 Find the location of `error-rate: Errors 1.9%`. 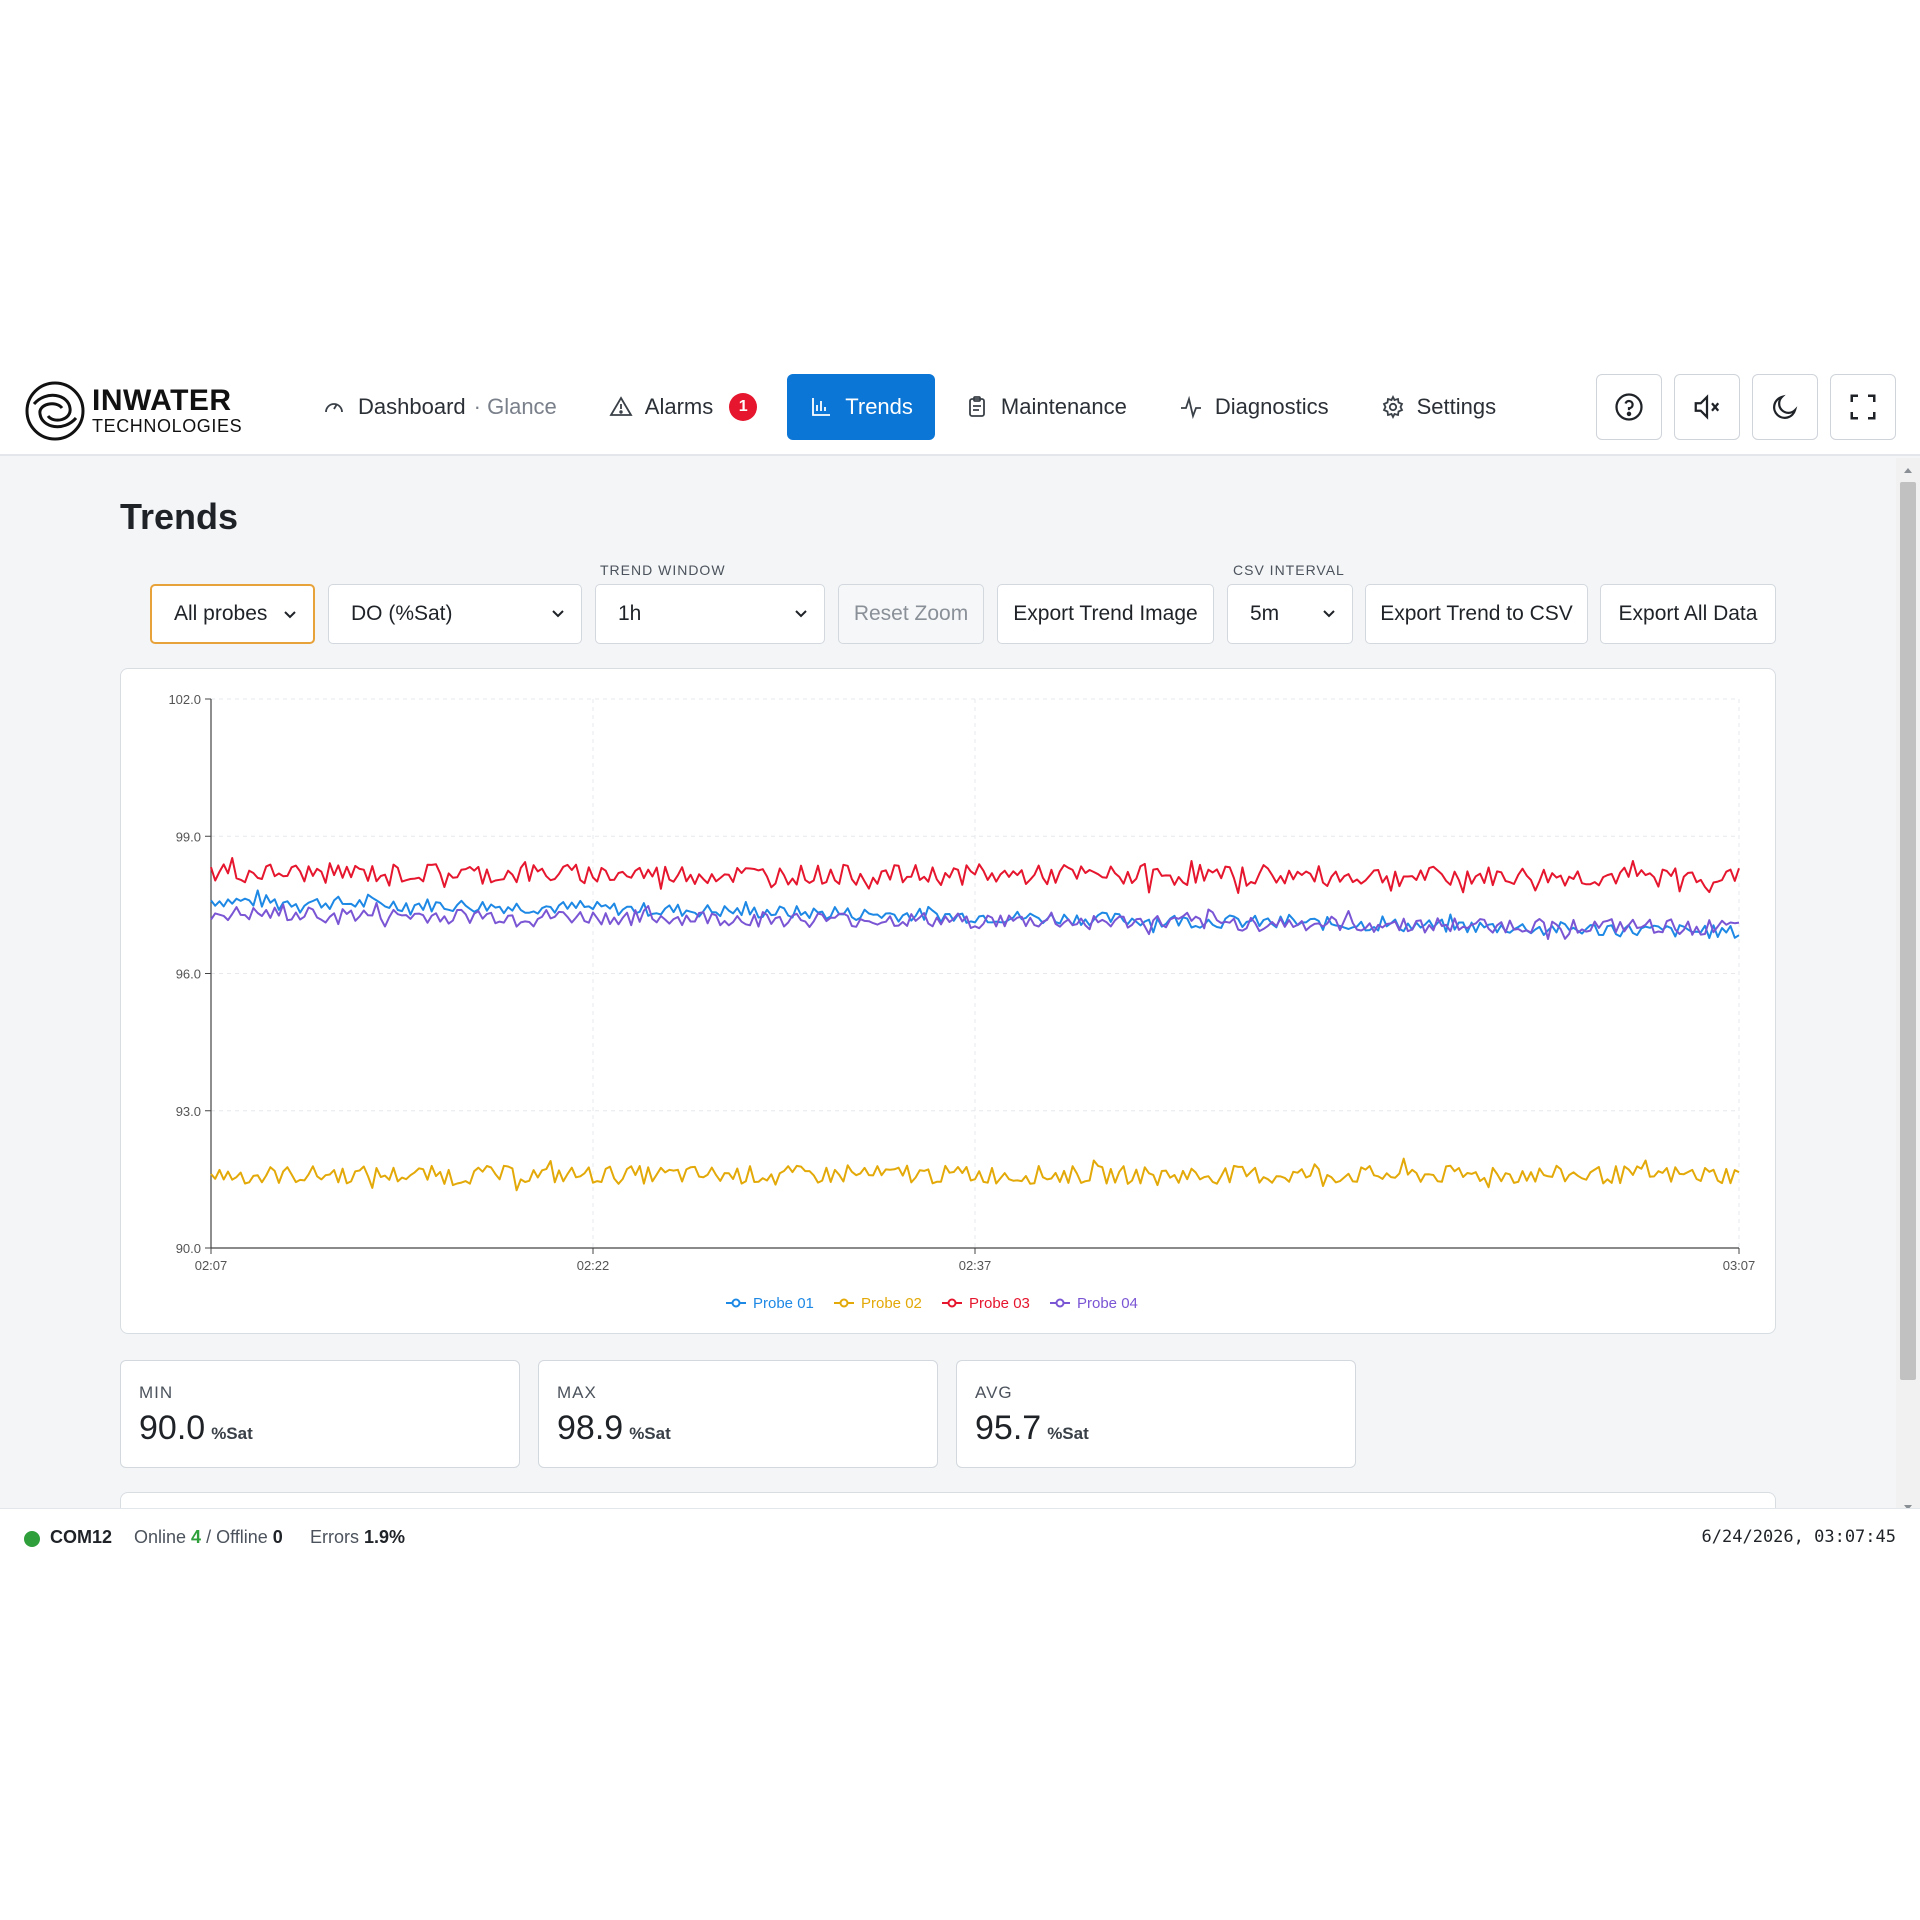

error-rate: Errors 1.9% is located at coordinates (357, 1537).